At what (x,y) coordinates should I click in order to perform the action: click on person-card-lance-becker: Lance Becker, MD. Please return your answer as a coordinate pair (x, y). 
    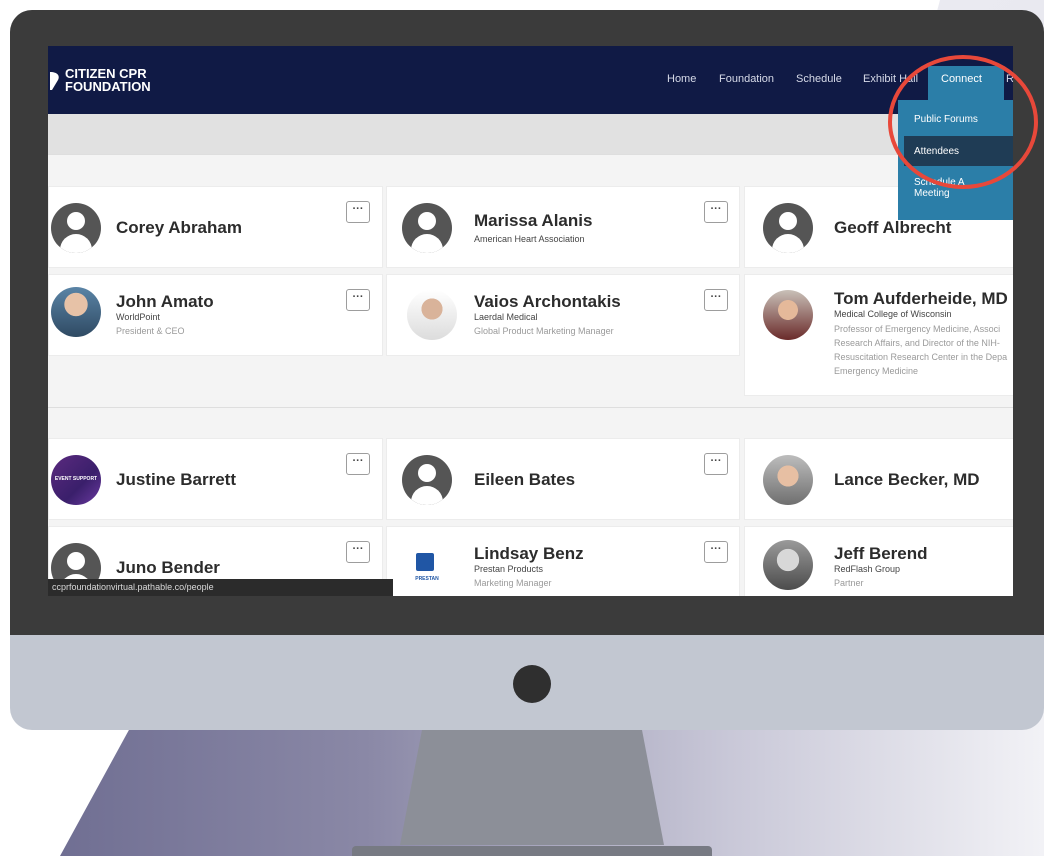
    Looking at the image, I should click on (878, 479).